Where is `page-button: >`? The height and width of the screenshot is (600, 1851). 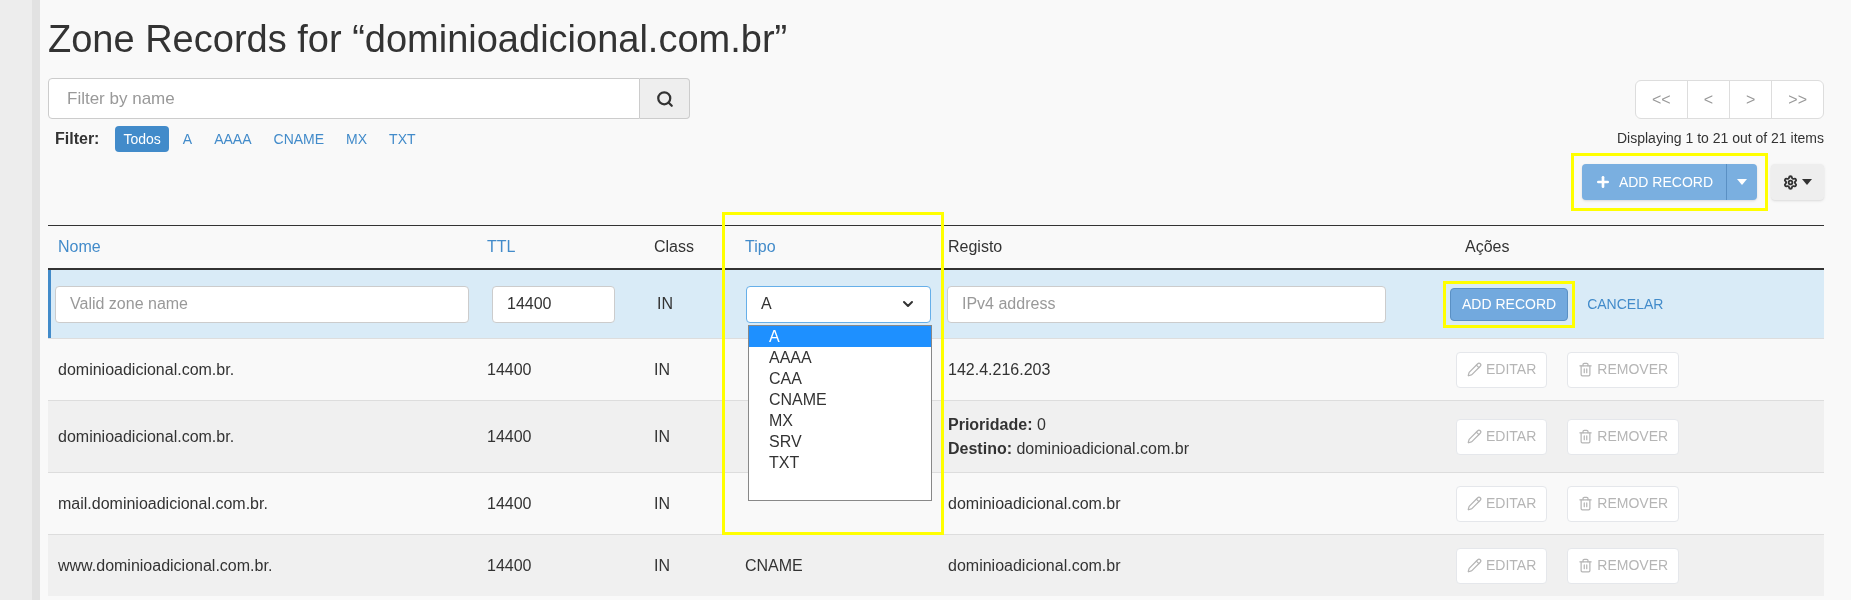 page-button: > is located at coordinates (1750, 99).